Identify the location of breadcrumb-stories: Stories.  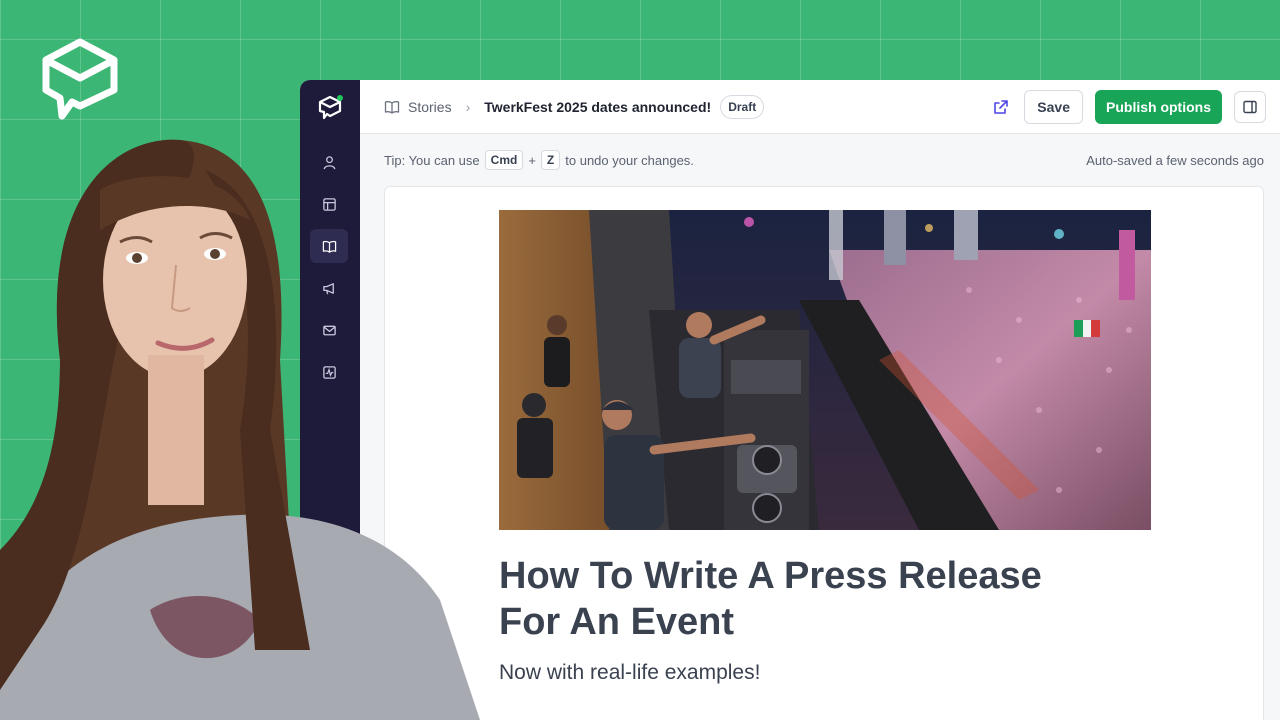
(430, 107).